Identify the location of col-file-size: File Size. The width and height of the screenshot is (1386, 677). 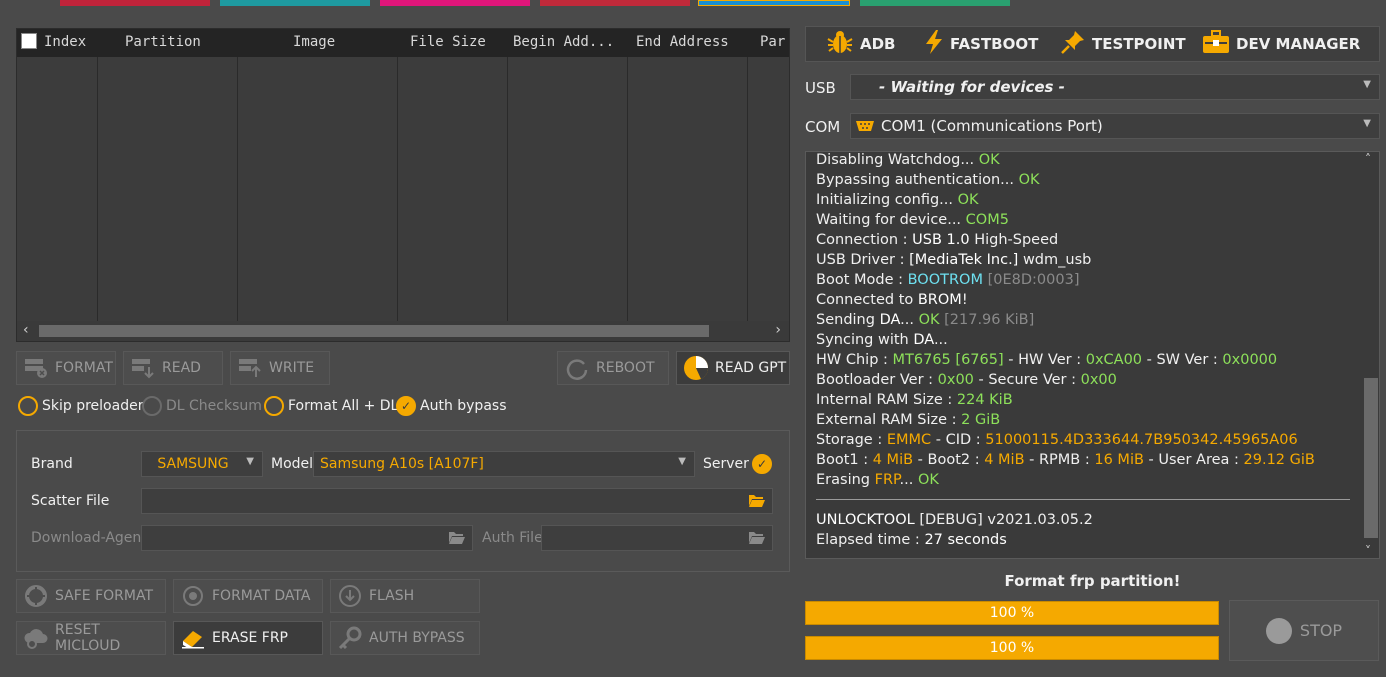
(448, 42).